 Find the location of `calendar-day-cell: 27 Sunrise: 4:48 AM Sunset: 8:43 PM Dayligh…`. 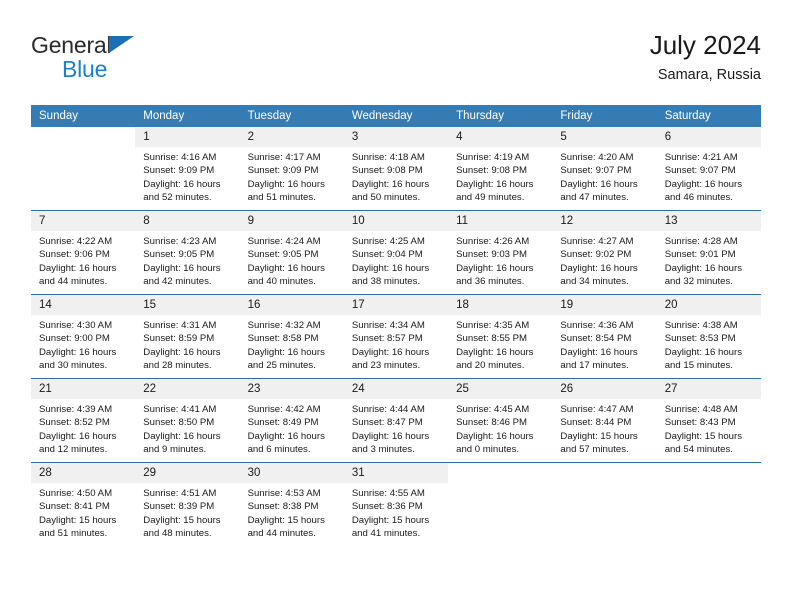

calendar-day-cell: 27 Sunrise: 4:48 AM Sunset: 8:43 PM Dayligh… is located at coordinates (708, 420).